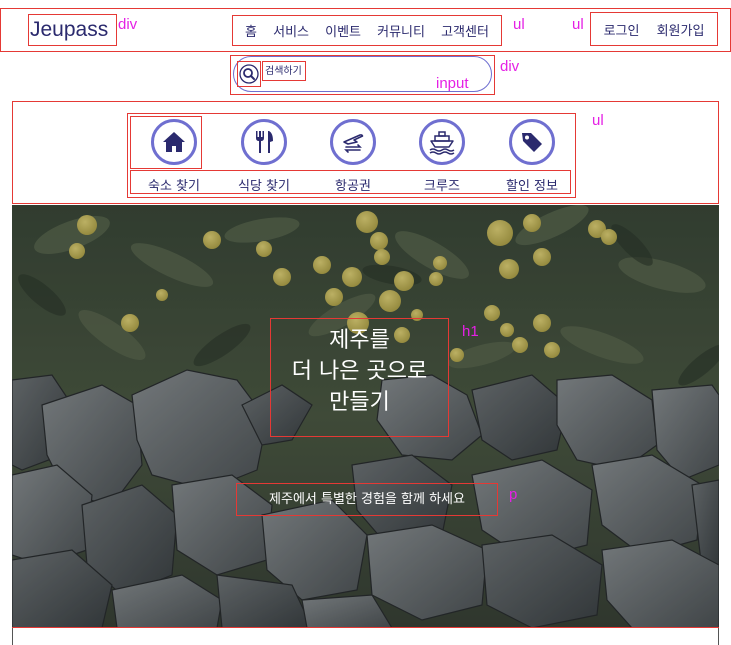  I want to click on nav-item-services: 서비스, so click(291, 30).